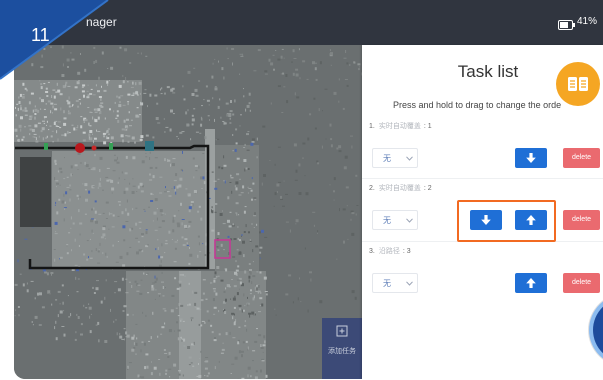 This screenshot has width=603, height=380. Describe the element at coordinates (342, 351) in the screenshot. I see `add-task-label: 添加任务` at that location.